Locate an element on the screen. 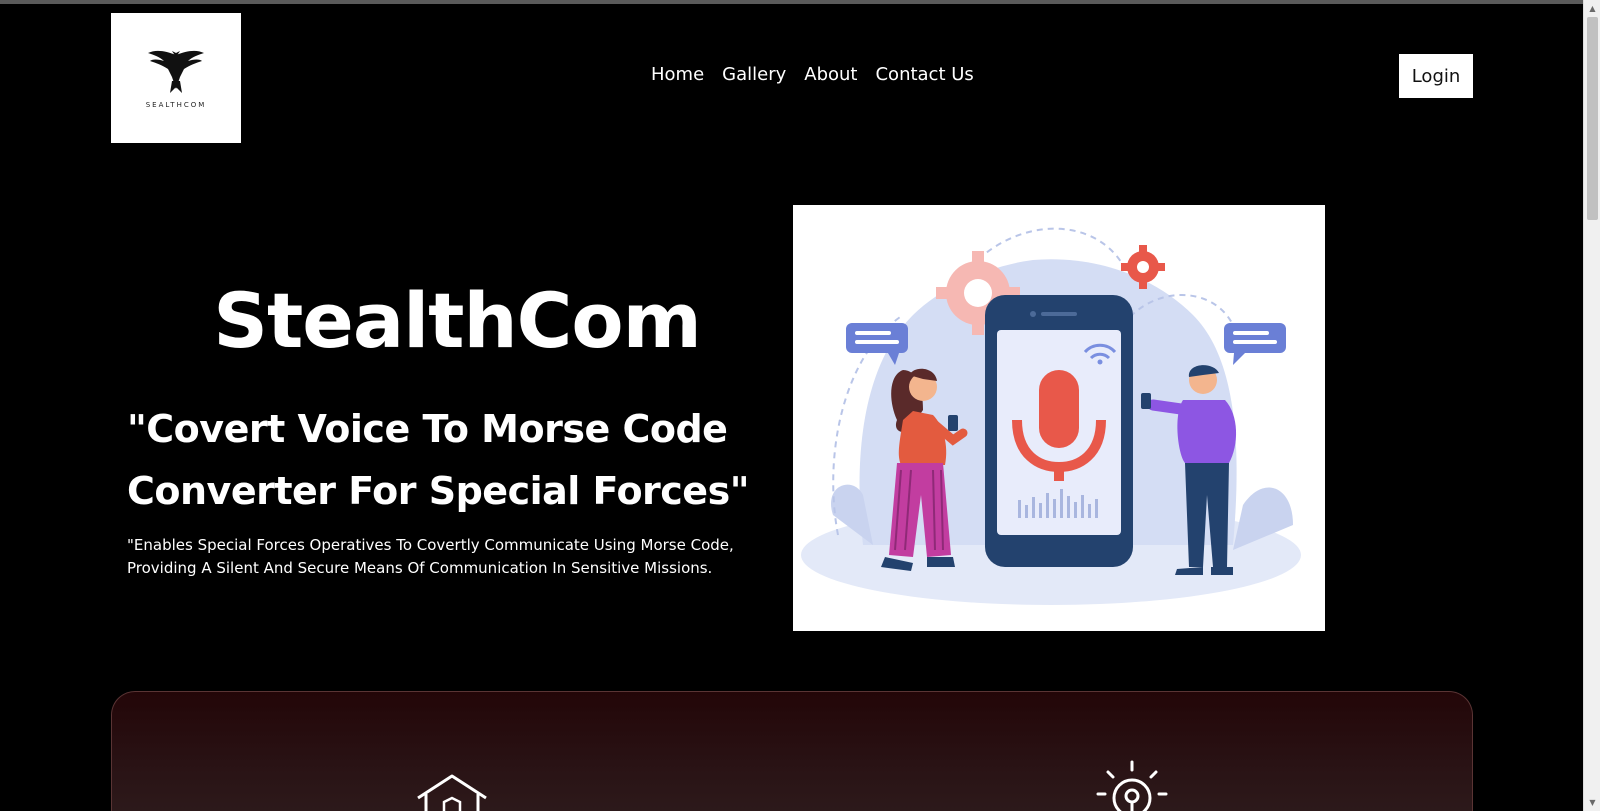 The height and width of the screenshot is (811, 1600). nav-about: About is located at coordinates (830, 74).